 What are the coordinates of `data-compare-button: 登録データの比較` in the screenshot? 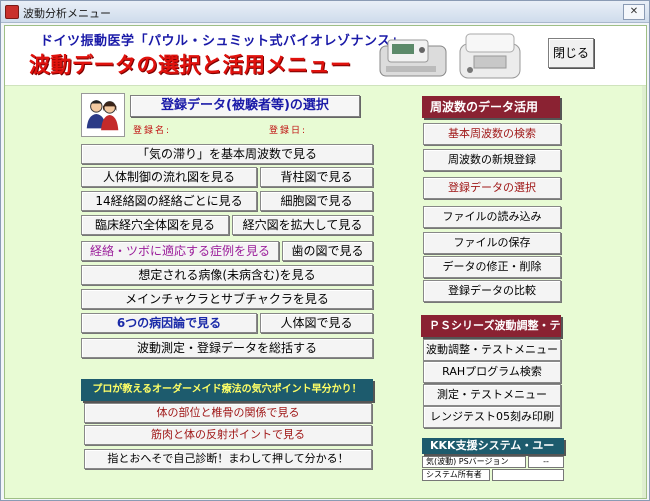 It's located at (492, 291).